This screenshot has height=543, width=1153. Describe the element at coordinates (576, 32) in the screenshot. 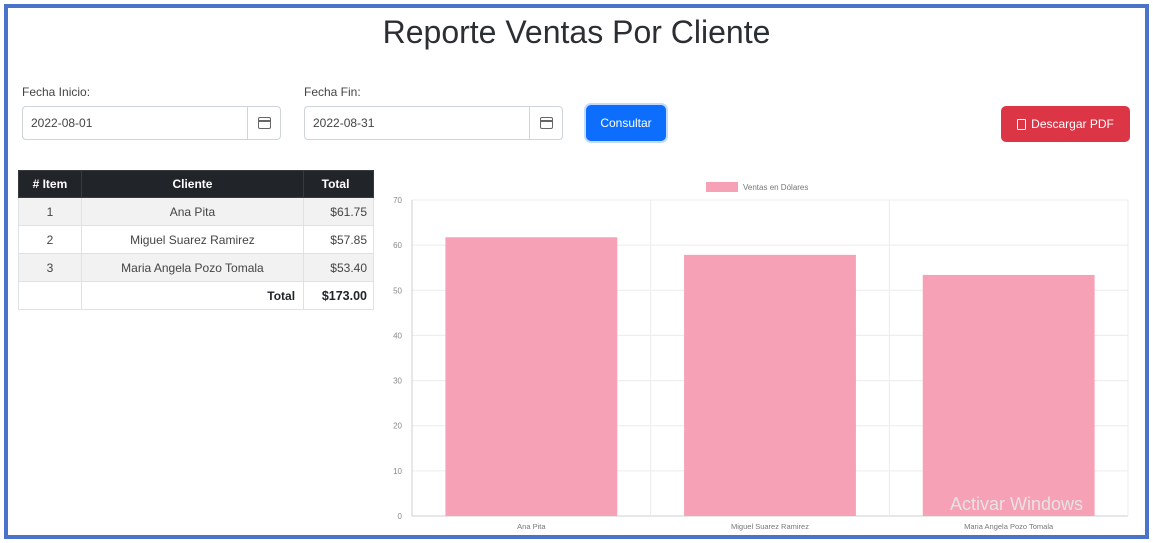

I see `page-title: Reporte Ventas Por Cliente` at that location.